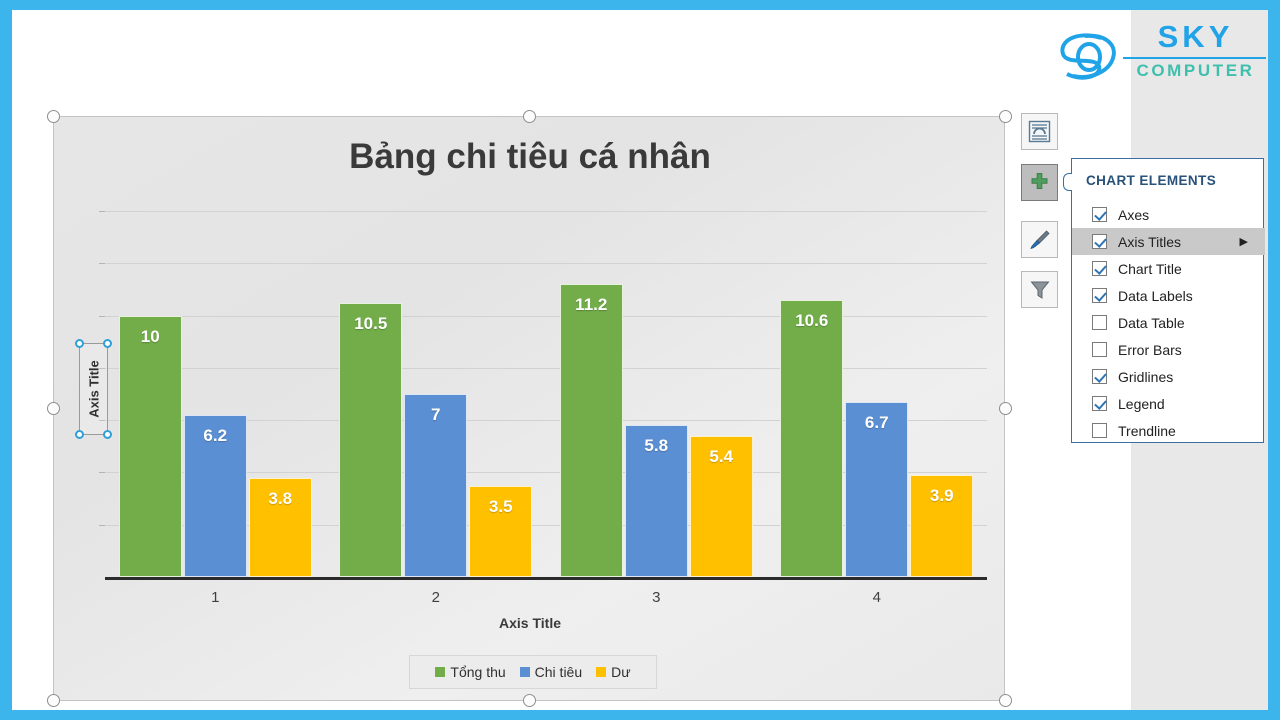 This screenshot has width=1280, height=720. I want to click on category-label-1: 1, so click(215, 597).